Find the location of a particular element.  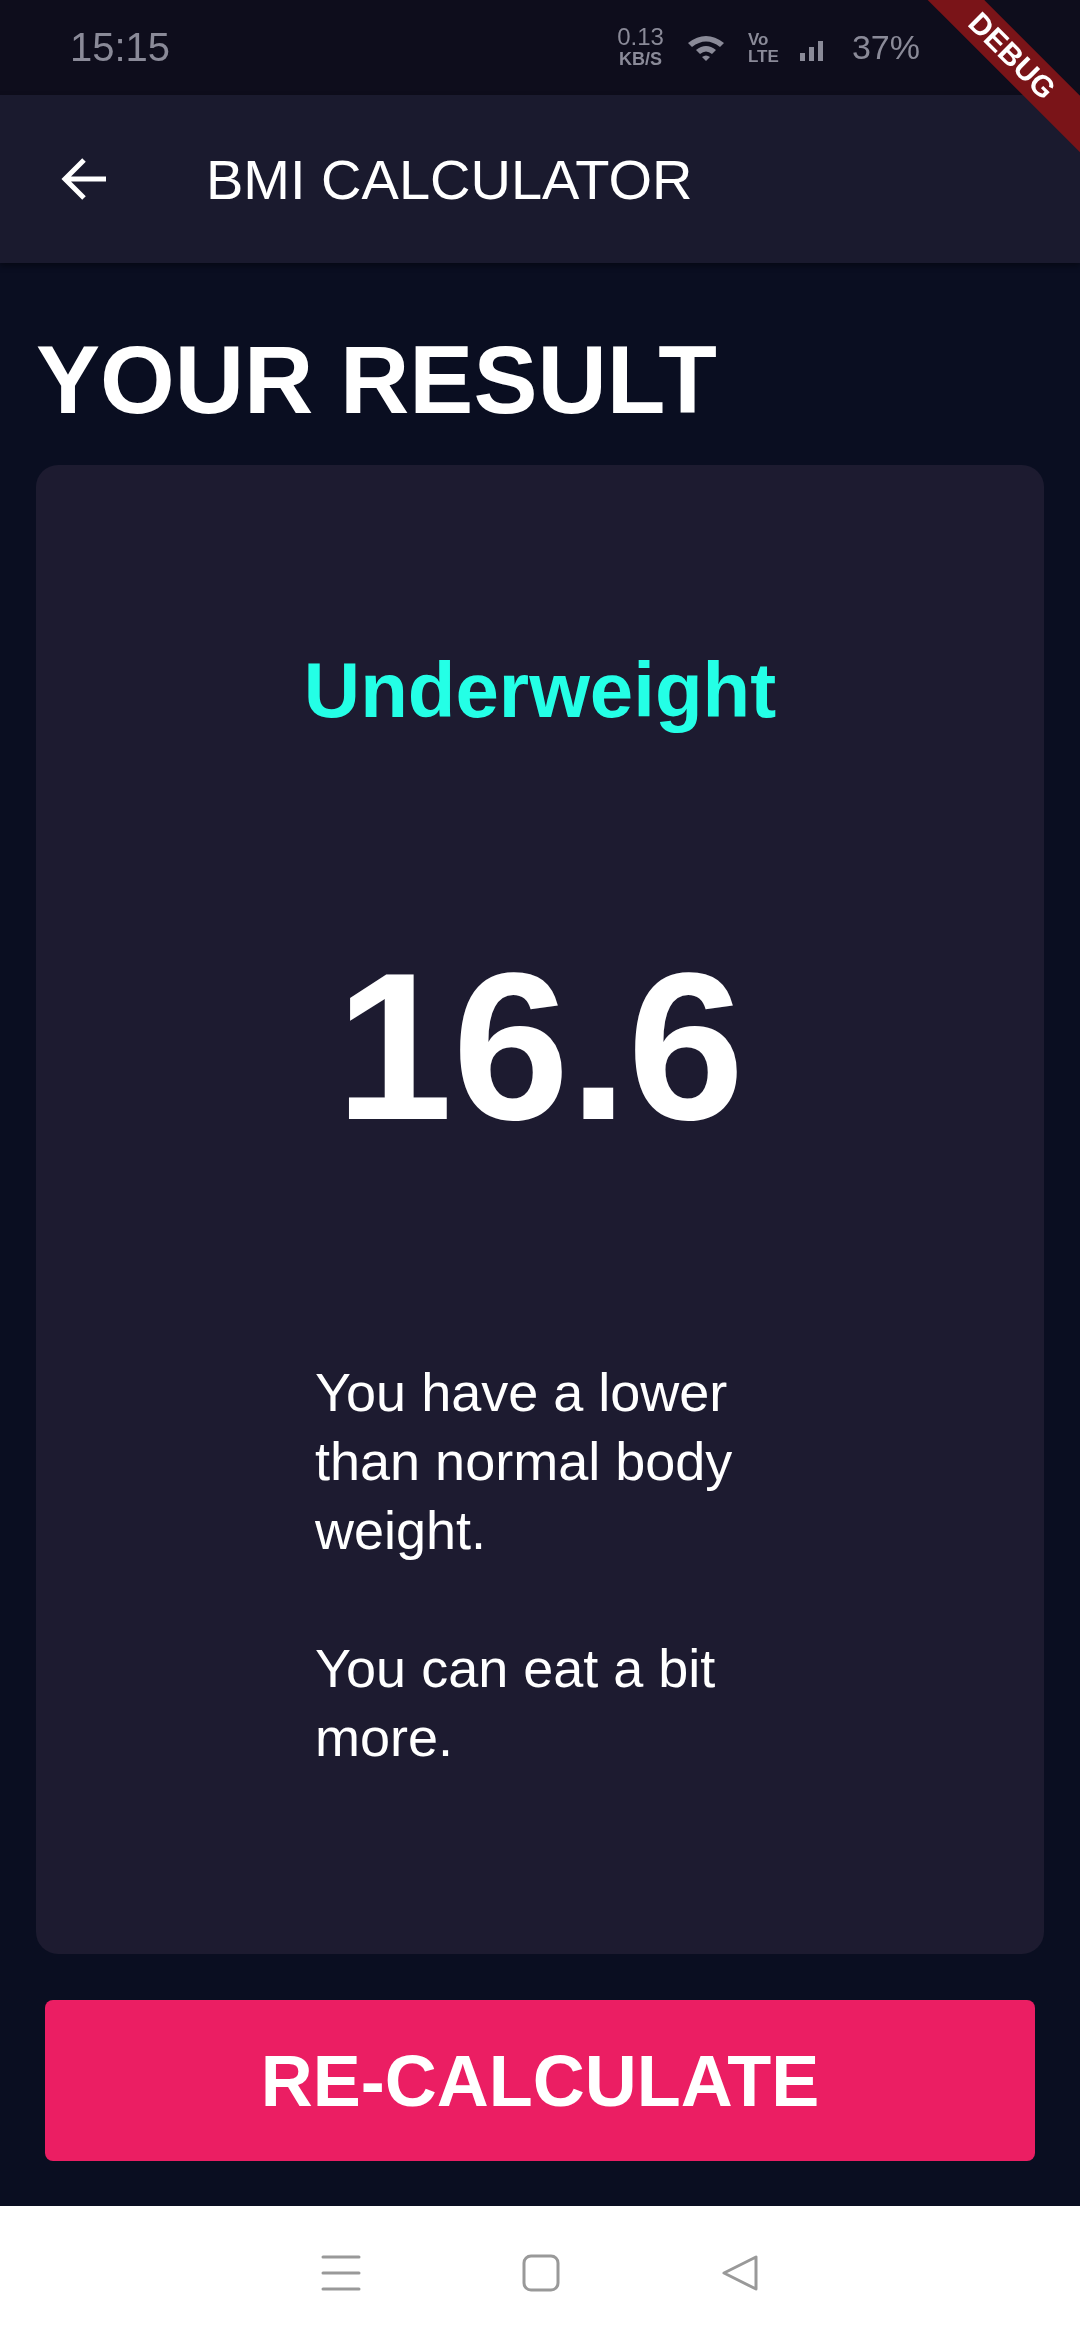

app-title: BMI CALCULATOR is located at coordinates (449, 179).